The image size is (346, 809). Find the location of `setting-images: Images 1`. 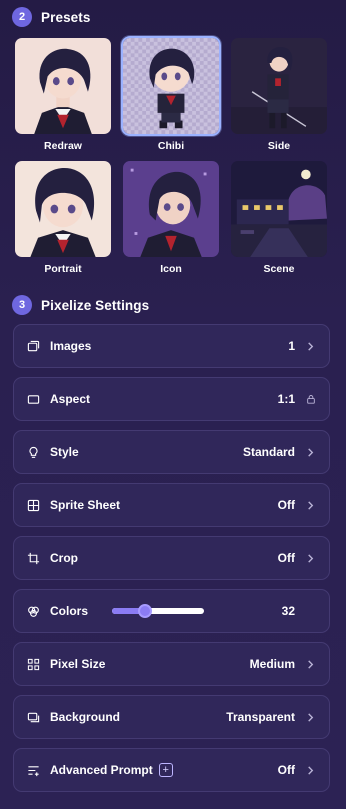

setting-images: Images 1 is located at coordinates (171, 346).